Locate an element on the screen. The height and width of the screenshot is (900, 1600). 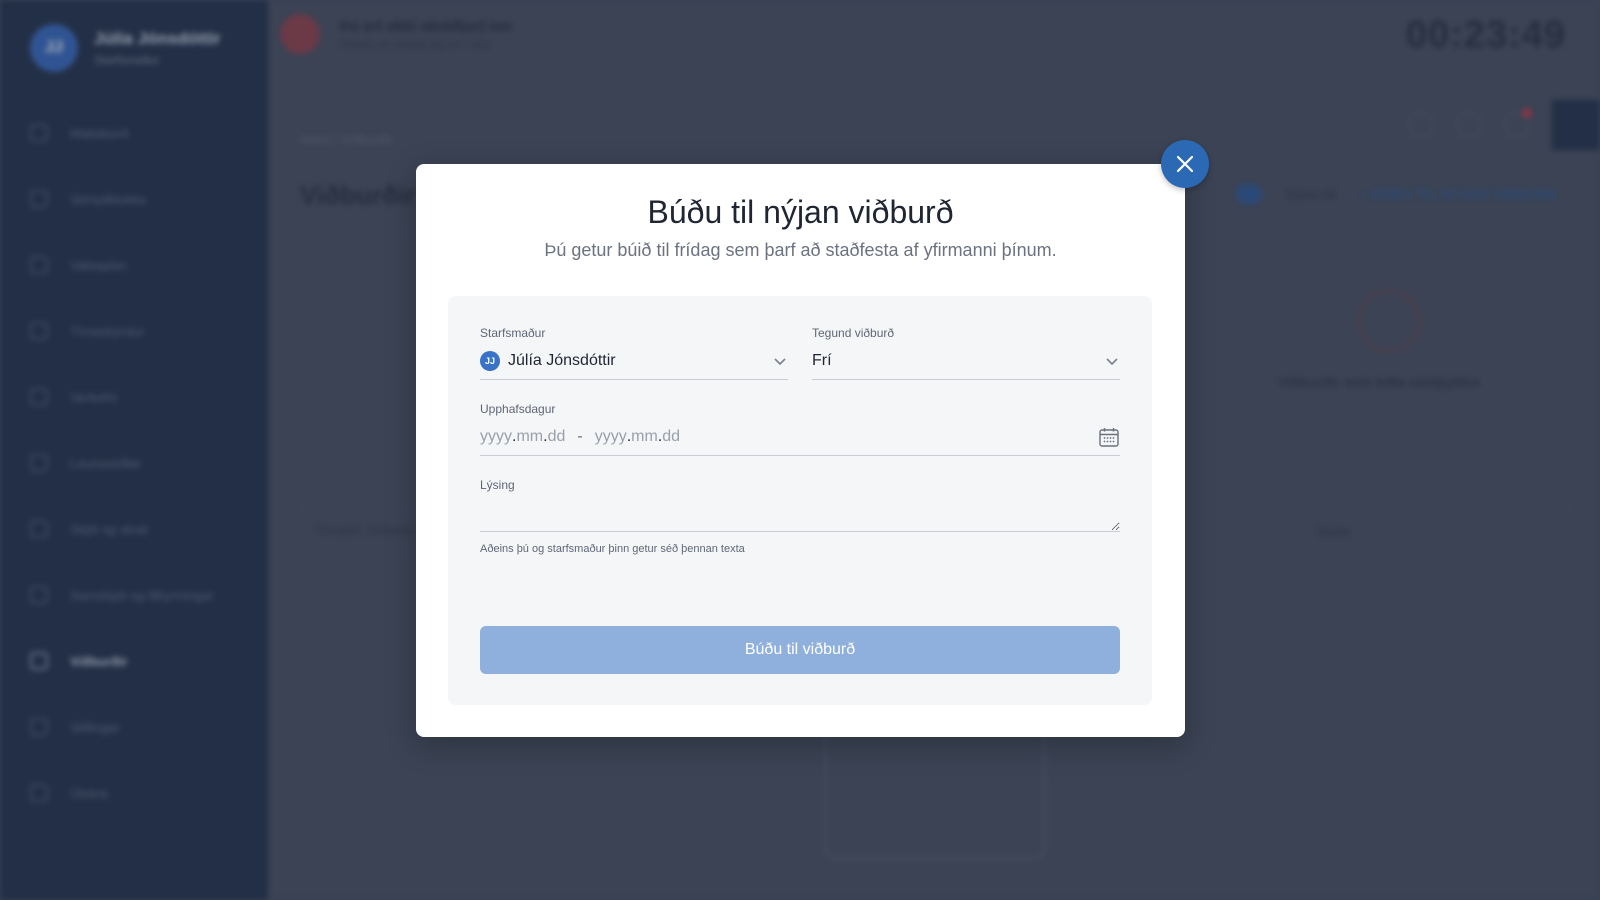
description-label: Lýsing is located at coordinates (497, 485).